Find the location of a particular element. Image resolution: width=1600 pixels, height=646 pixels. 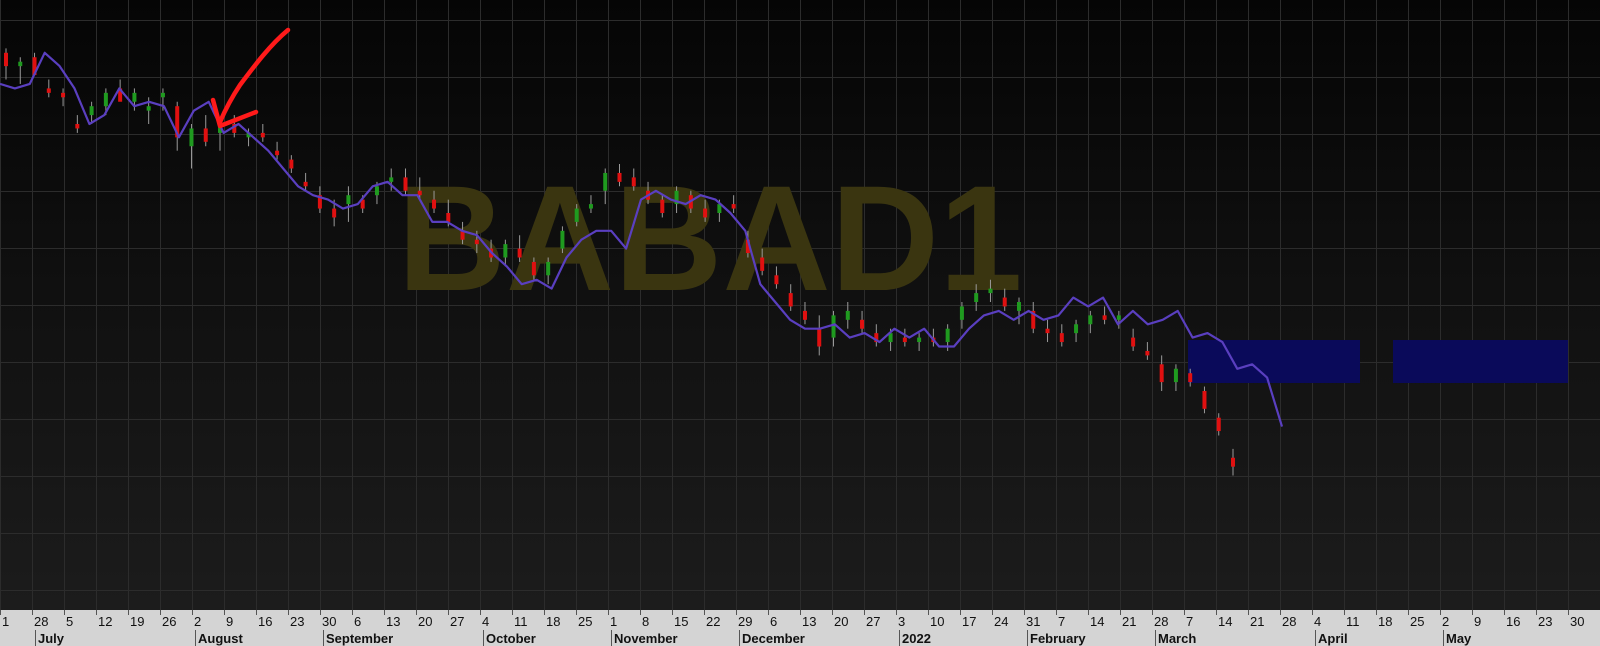

shaded-block is located at coordinates (1480, 361).